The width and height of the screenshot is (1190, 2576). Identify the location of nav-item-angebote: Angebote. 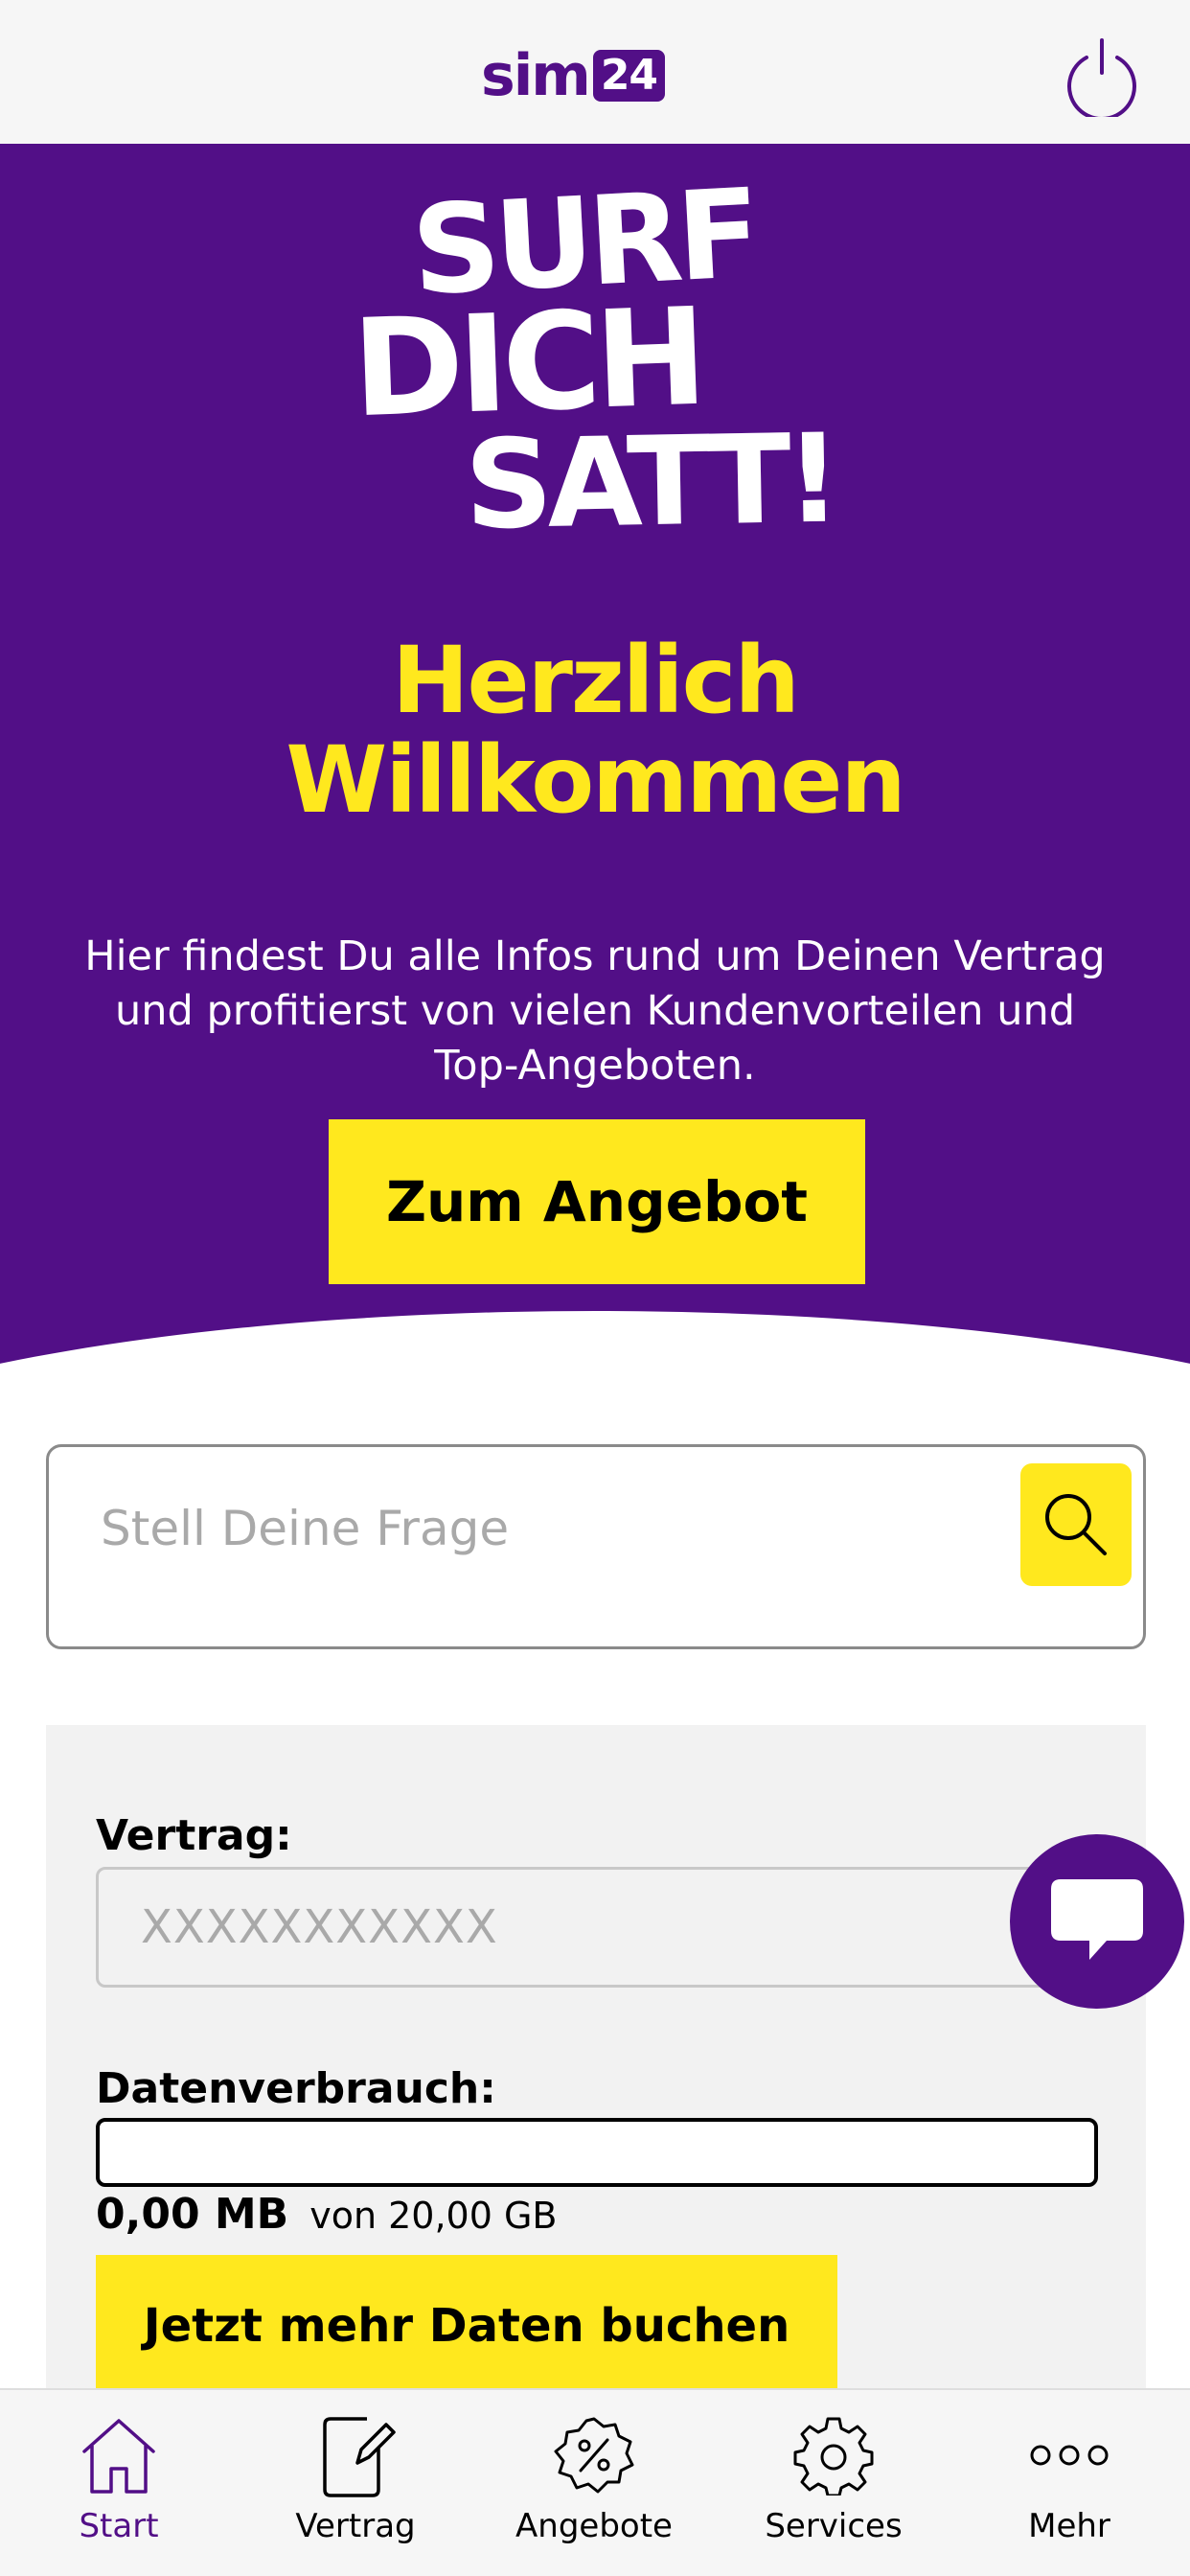
(594, 2483).